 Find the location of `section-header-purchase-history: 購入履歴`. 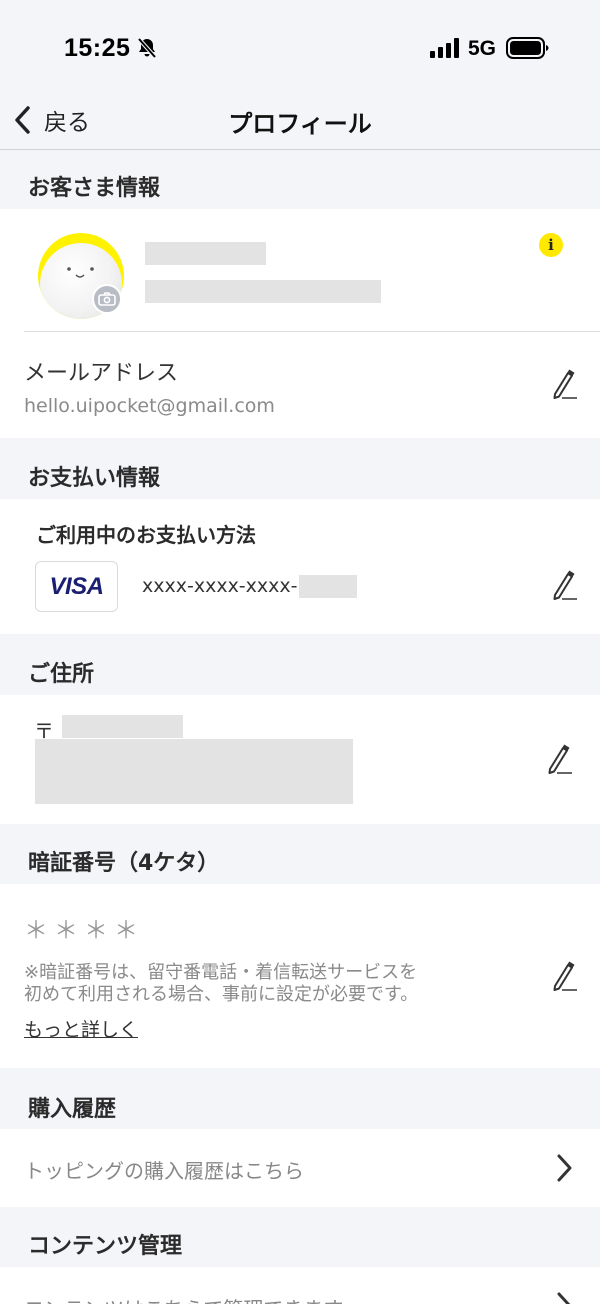

section-header-purchase-history: 購入履歴 is located at coordinates (72, 1109).